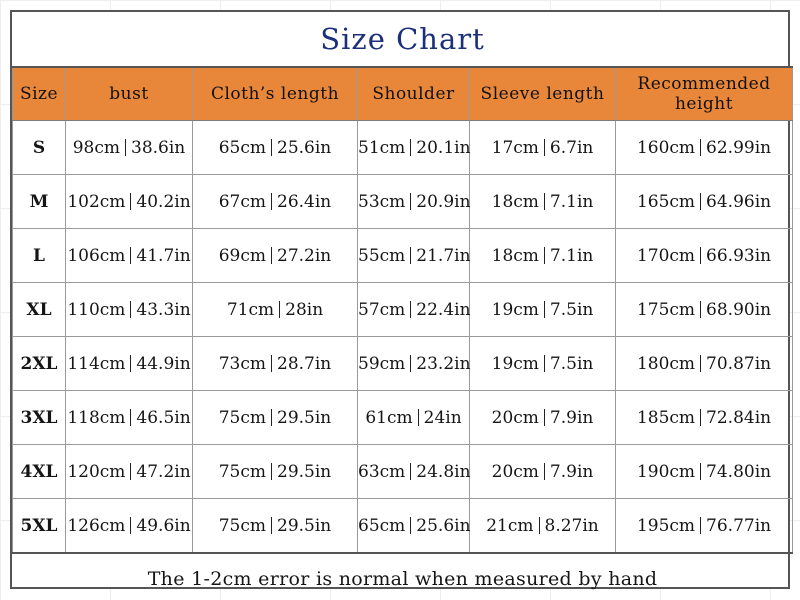 The width and height of the screenshot is (800, 600). Describe the element at coordinates (510, 525) in the screenshot. I see `value-cm: 21cm` at that location.